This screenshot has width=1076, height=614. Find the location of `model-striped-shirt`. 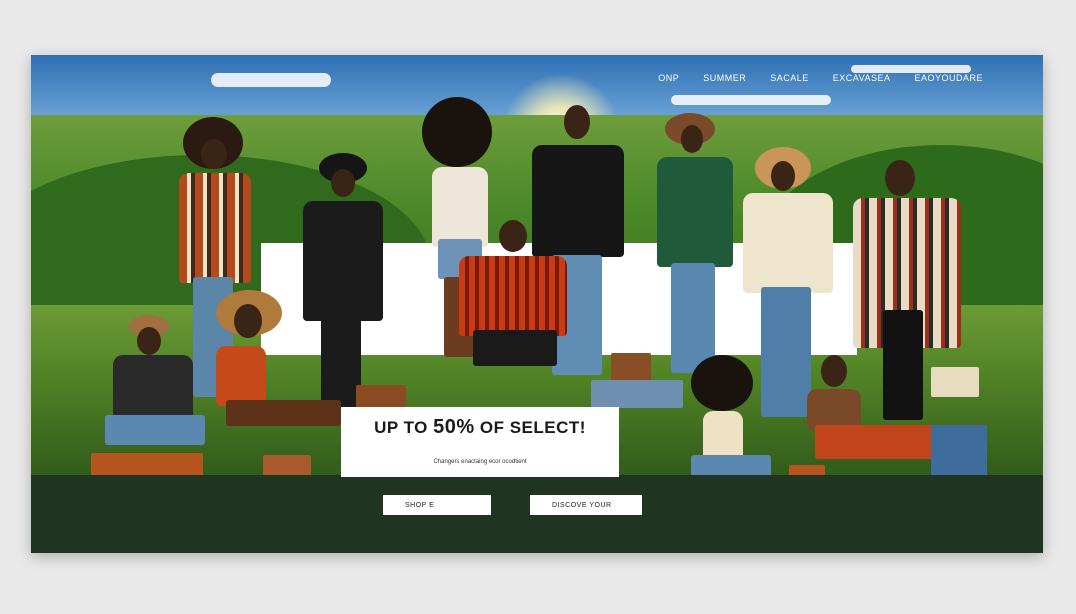

model-striped-shirt is located at coordinates (513, 296).